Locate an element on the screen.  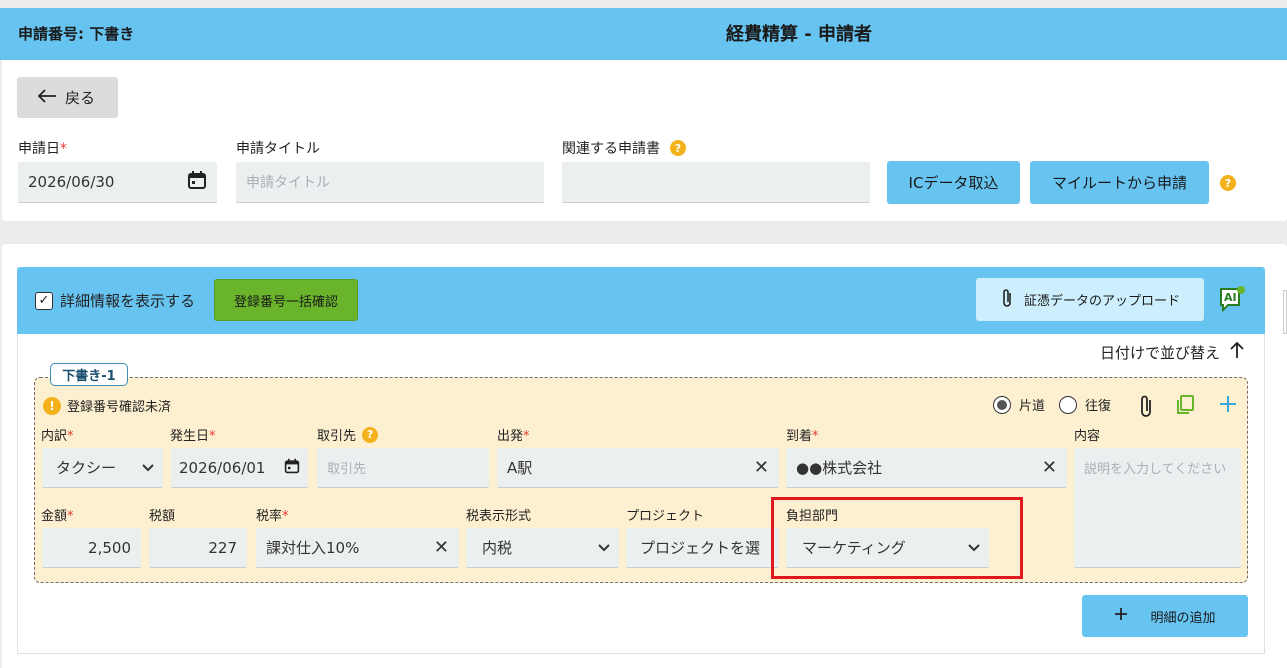
occurrence-date-field: 2026/06/01 is located at coordinates (239, 468).